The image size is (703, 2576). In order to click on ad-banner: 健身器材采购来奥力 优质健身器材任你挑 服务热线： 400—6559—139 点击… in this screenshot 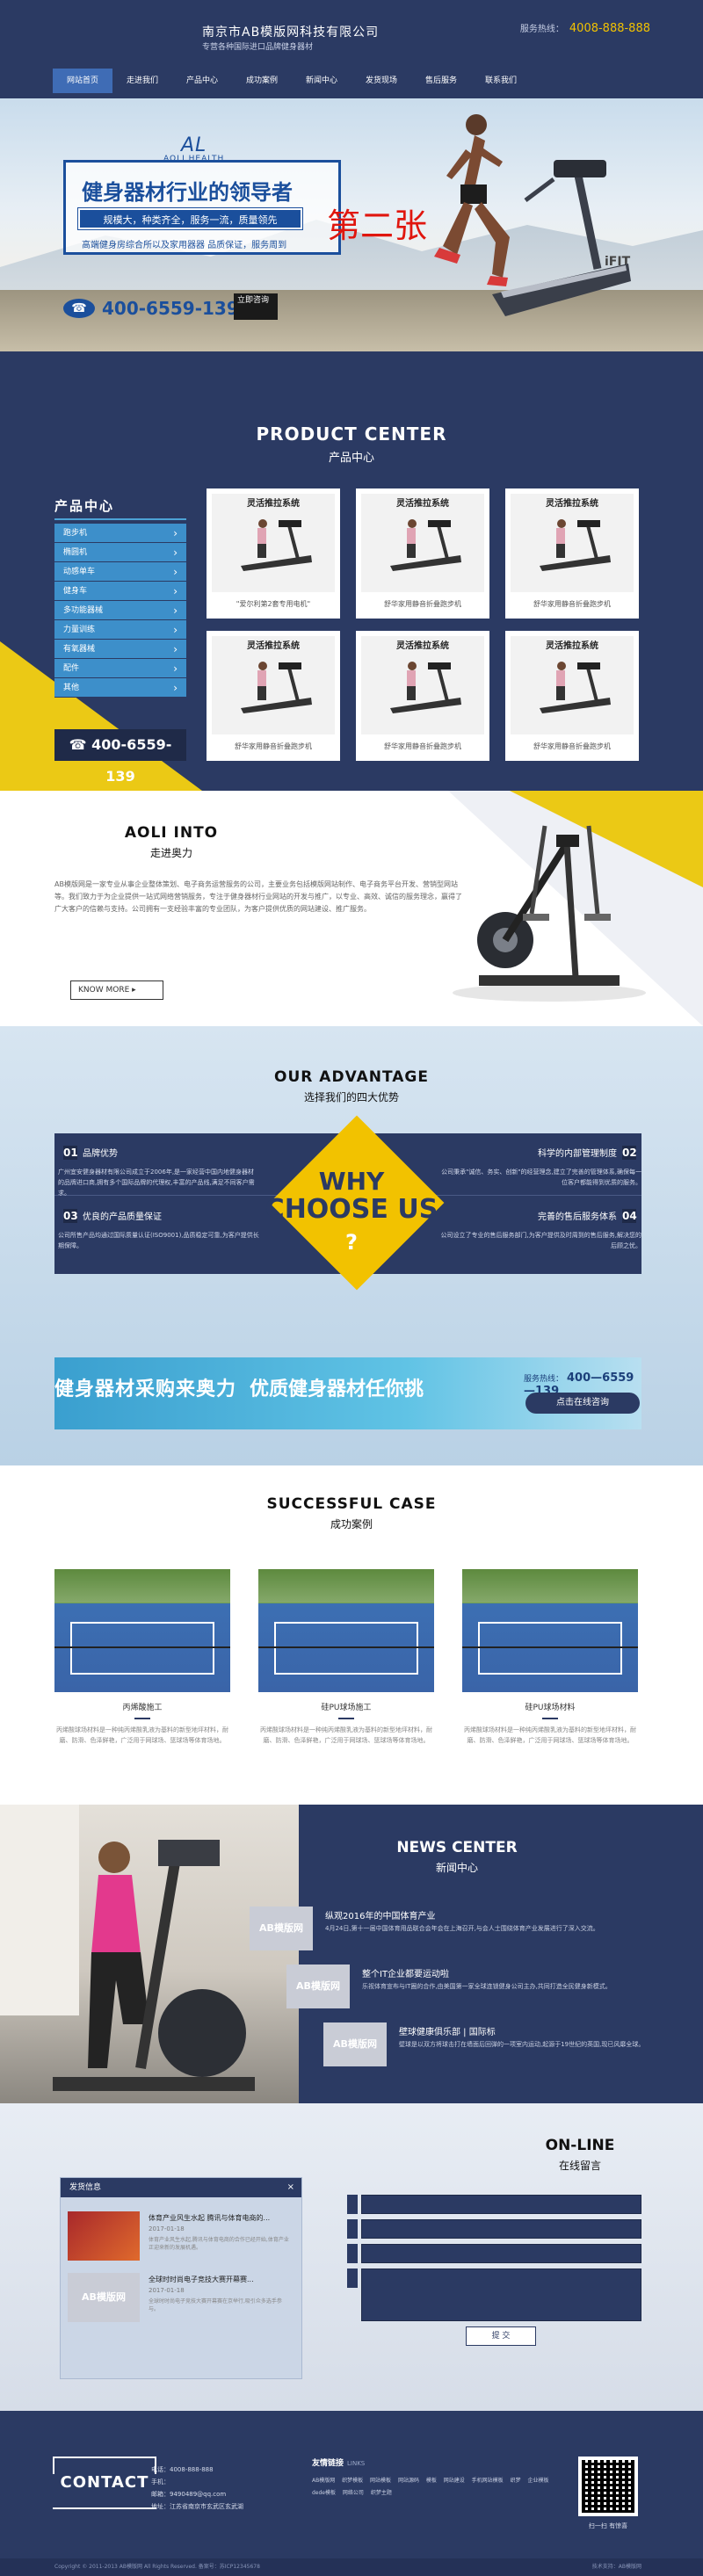, I will do `click(347, 1393)`.